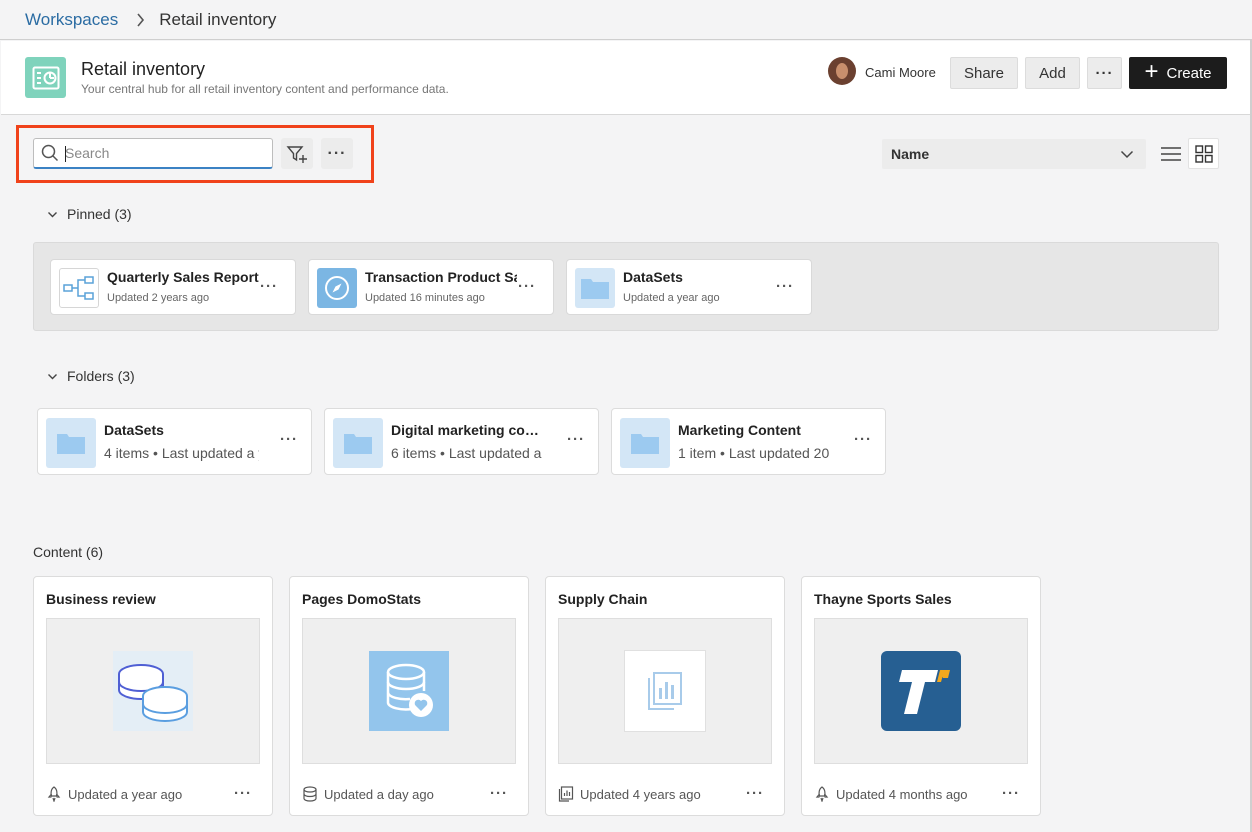 The width and height of the screenshot is (1252, 832). I want to click on content-card-title: Business review, so click(101, 599).